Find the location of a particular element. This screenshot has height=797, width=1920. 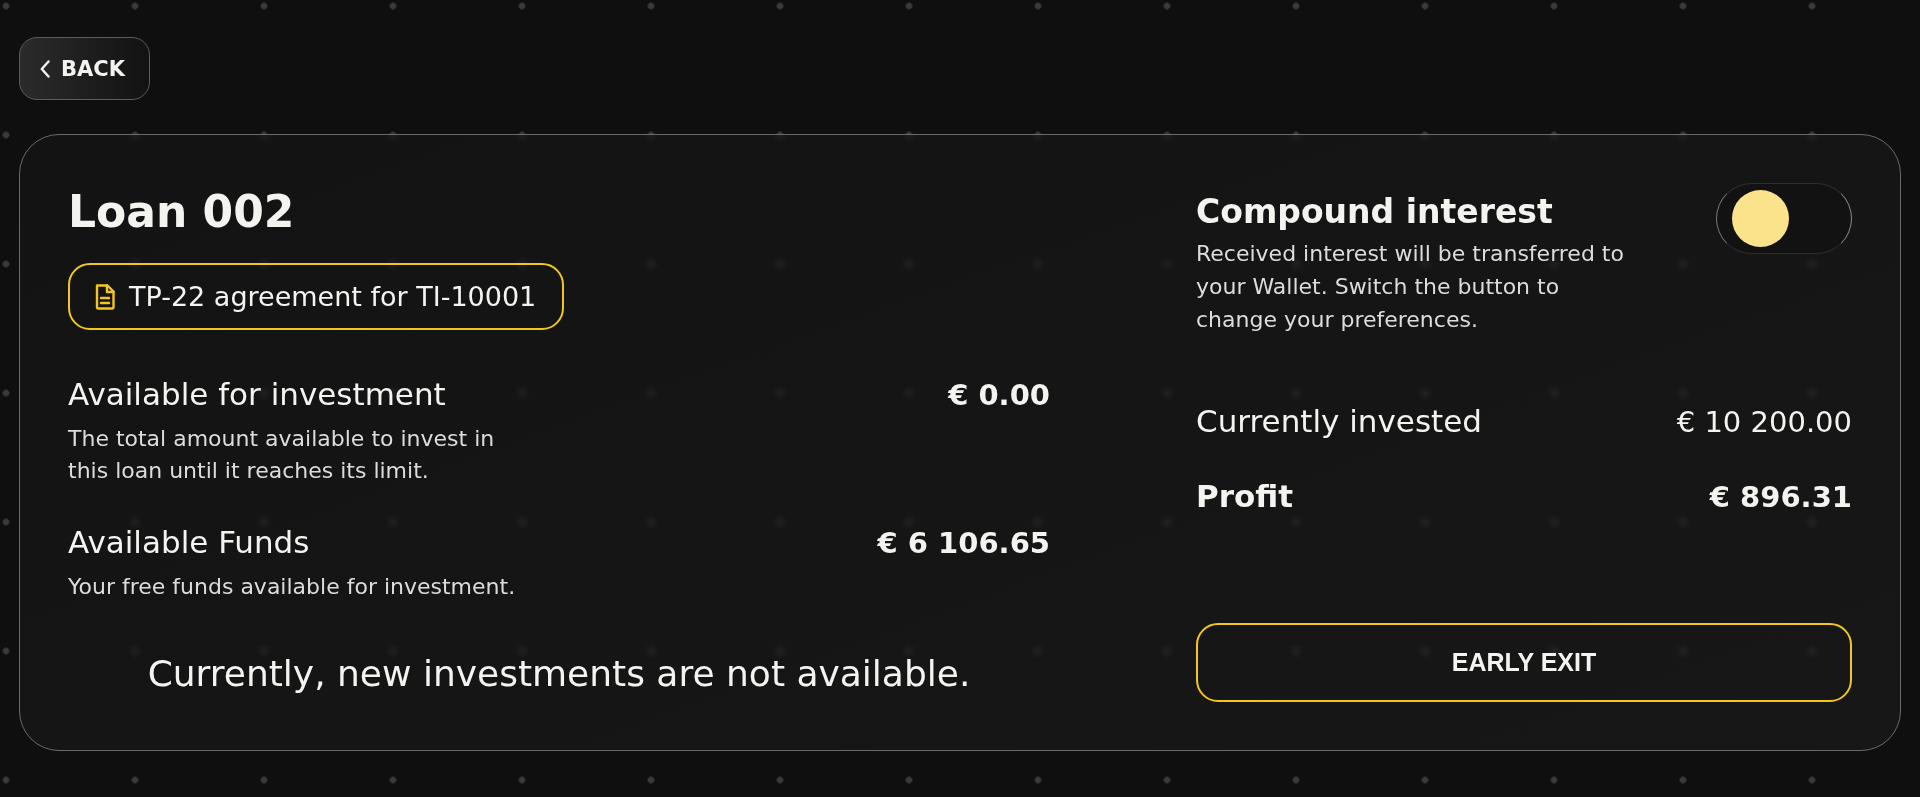

investment-value: € 896.31 is located at coordinates (1780, 497).